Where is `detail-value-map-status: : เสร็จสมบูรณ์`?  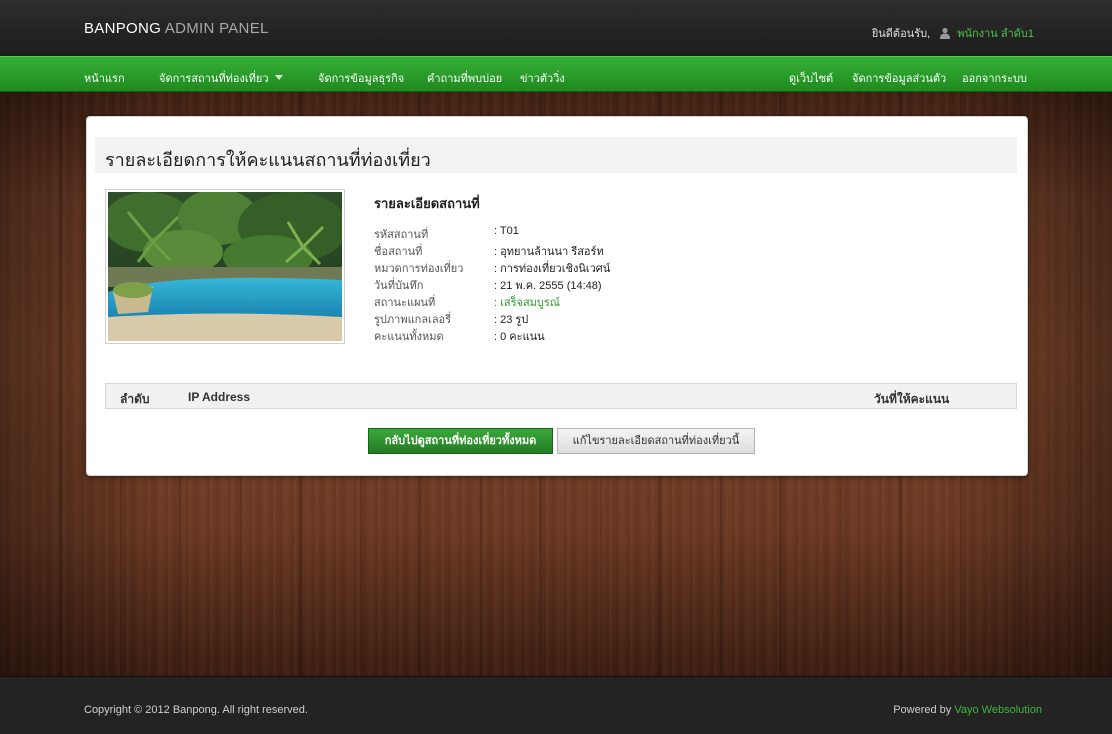 detail-value-map-status: : เสร็จสมบูรณ์ is located at coordinates (527, 303).